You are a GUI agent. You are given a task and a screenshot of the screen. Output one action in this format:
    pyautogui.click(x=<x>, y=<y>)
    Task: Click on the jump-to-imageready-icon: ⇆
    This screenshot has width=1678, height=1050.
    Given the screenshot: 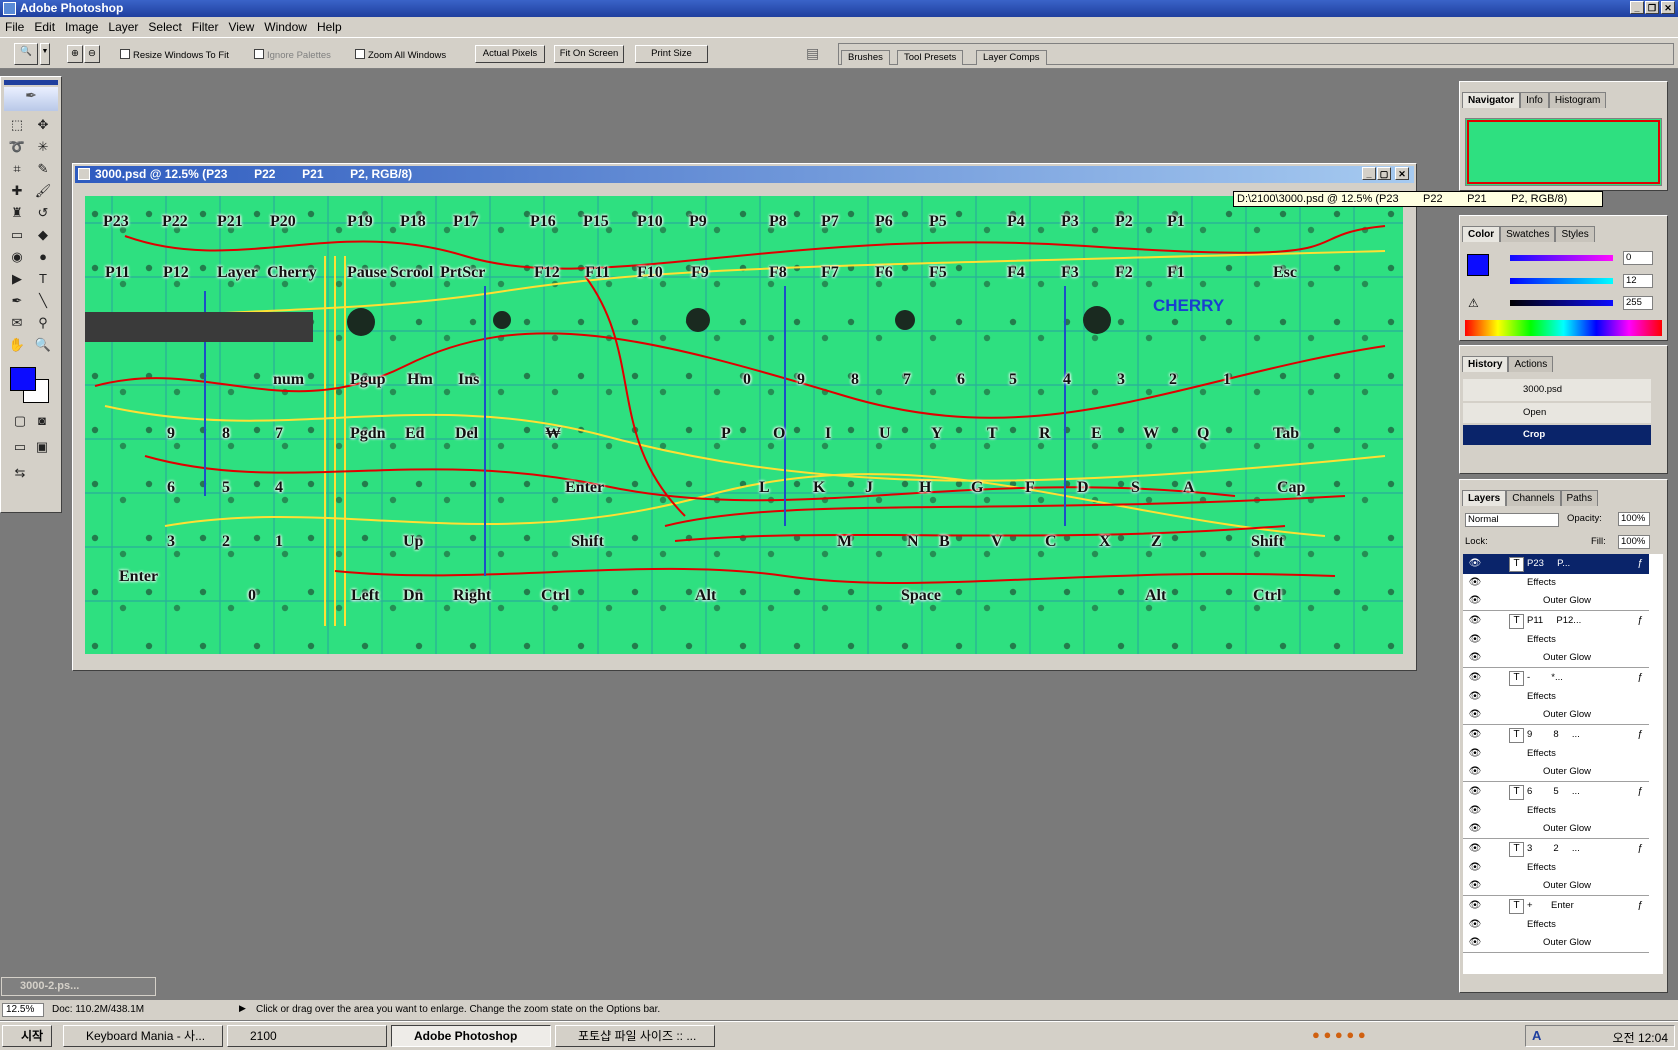 What is the action you would take?
    pyautogui.click(x=20, y=473)
    